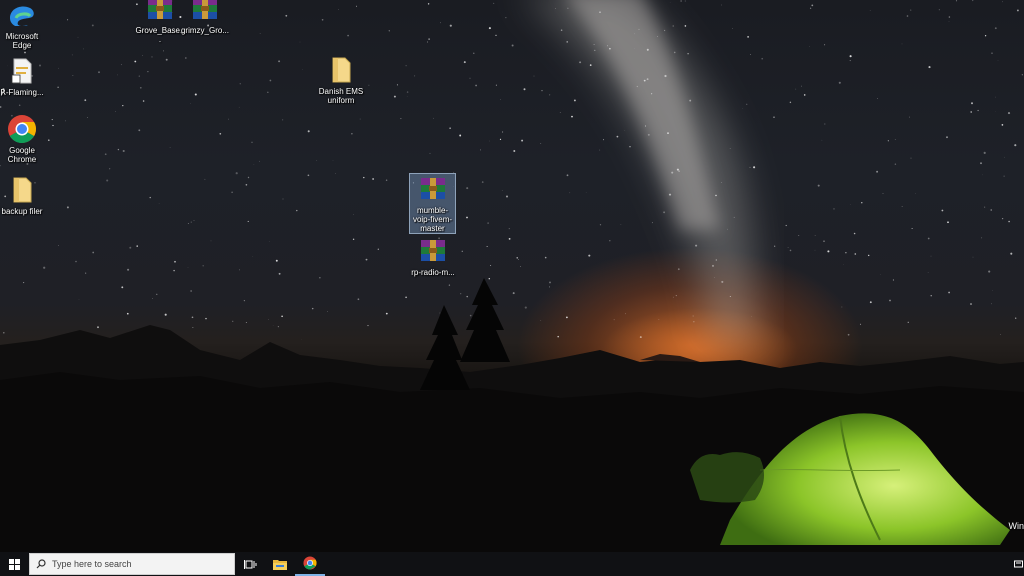 This screenshot has width=1024, height=576. I want to click on desktop-icon-label: backup filer, so click(22, 211).